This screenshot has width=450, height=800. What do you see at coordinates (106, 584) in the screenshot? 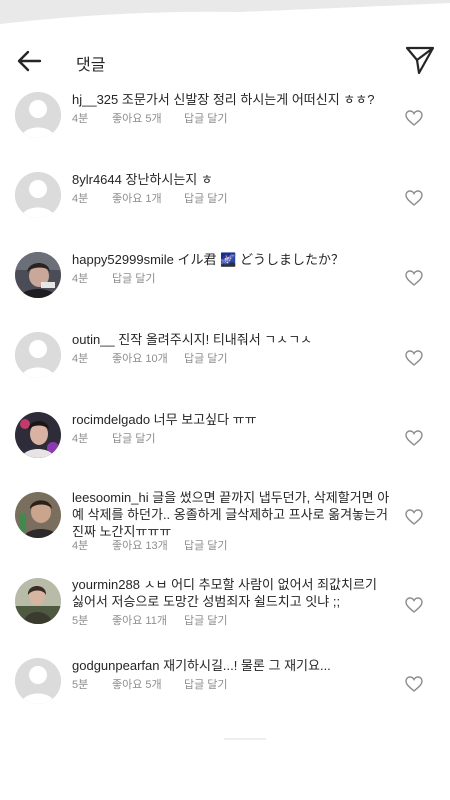
I see `comment-username: yourmin288` at bounding box center [106, 584].